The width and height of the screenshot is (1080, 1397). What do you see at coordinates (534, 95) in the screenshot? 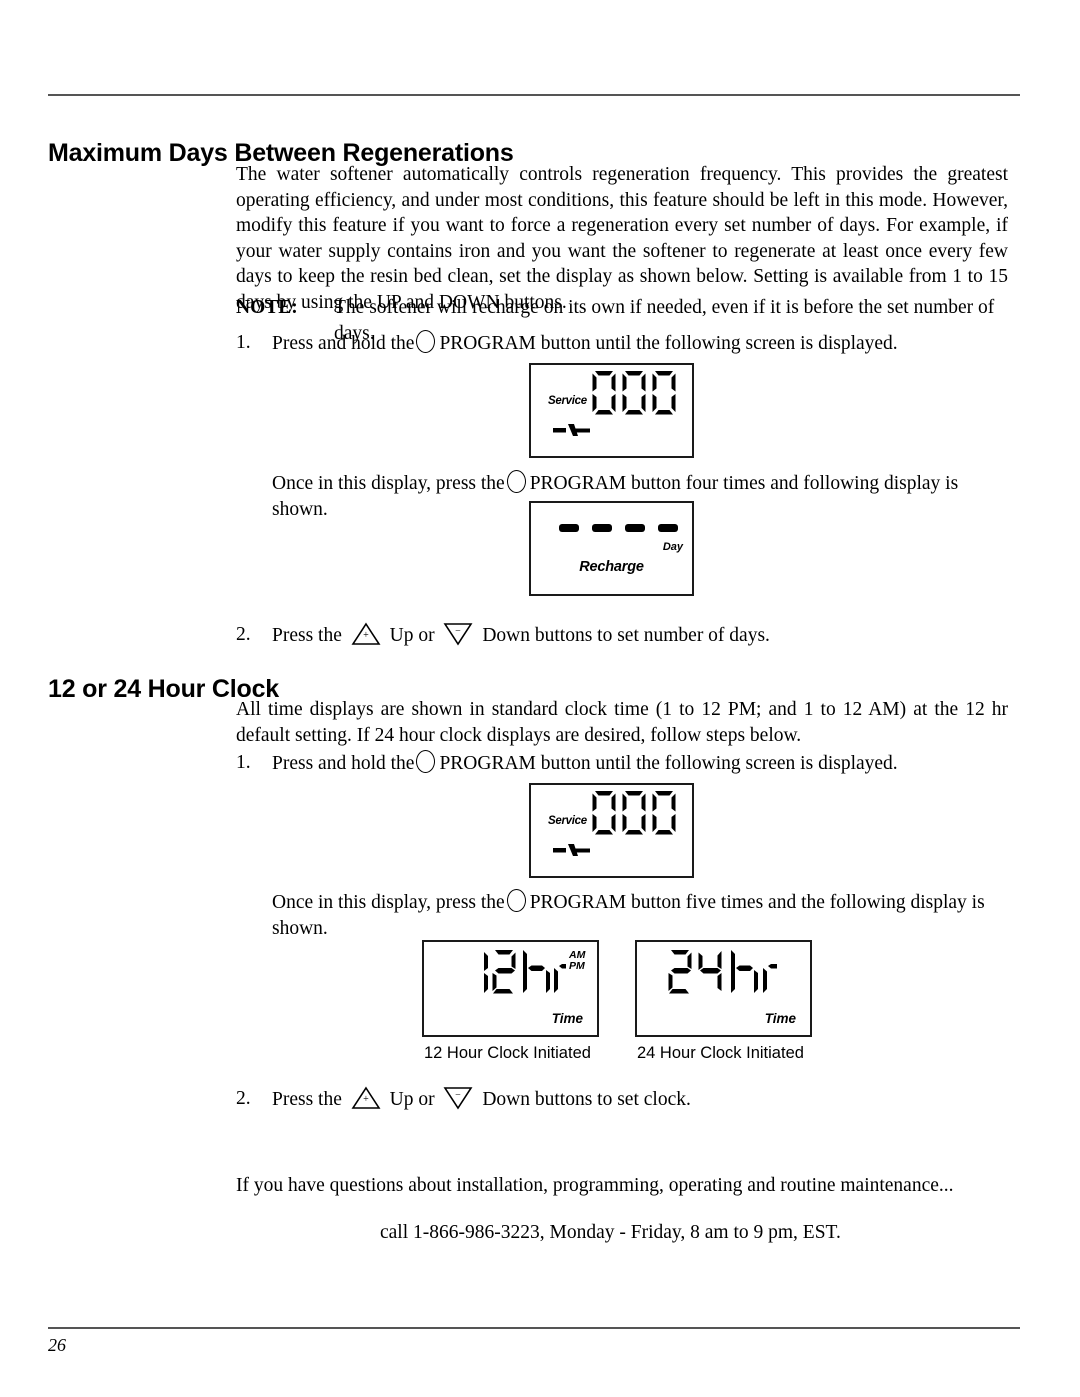
I see `header-rule` at bounding box center [534, 95].